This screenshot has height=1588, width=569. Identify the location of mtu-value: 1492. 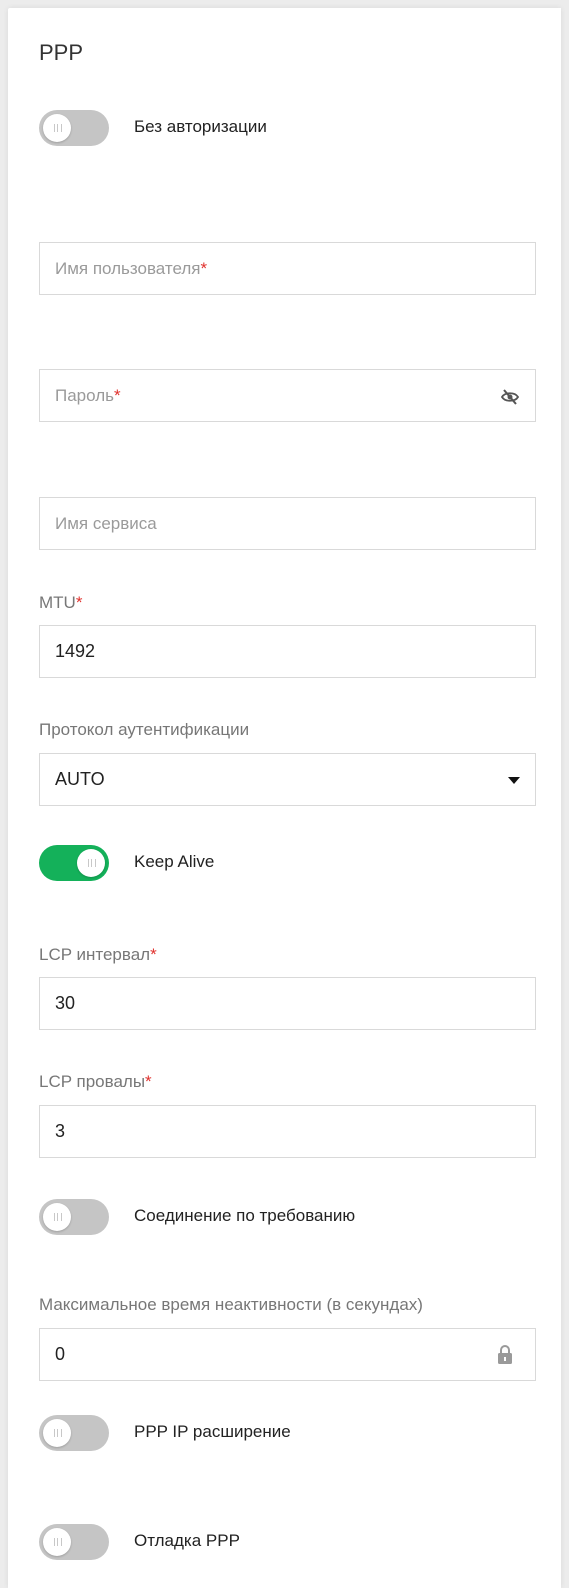
(75, 651).